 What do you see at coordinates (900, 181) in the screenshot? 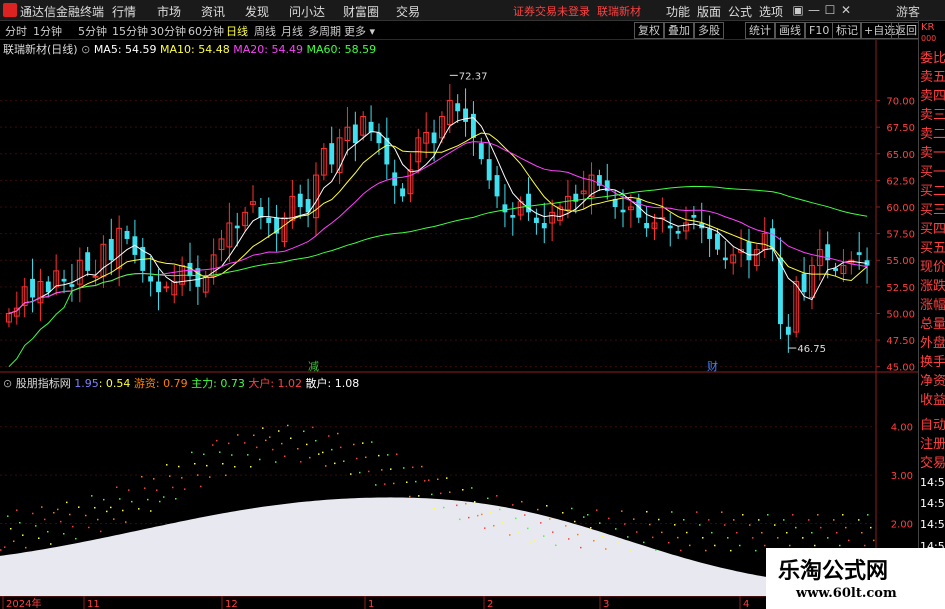
I see `price-tick-label: 62.50` at bounding box center [900, 181].